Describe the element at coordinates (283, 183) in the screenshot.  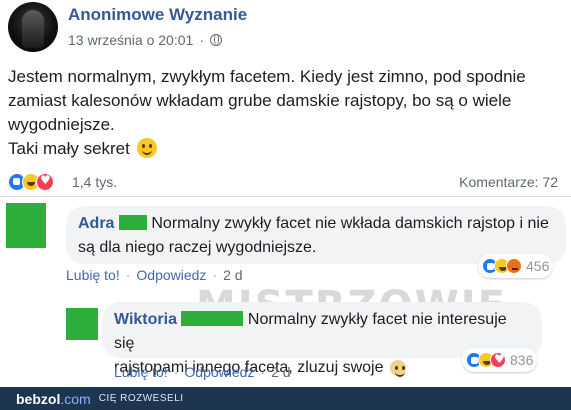
I see `post-reactions-bar: 1,4 tys. Komentarze: 72` at that location.